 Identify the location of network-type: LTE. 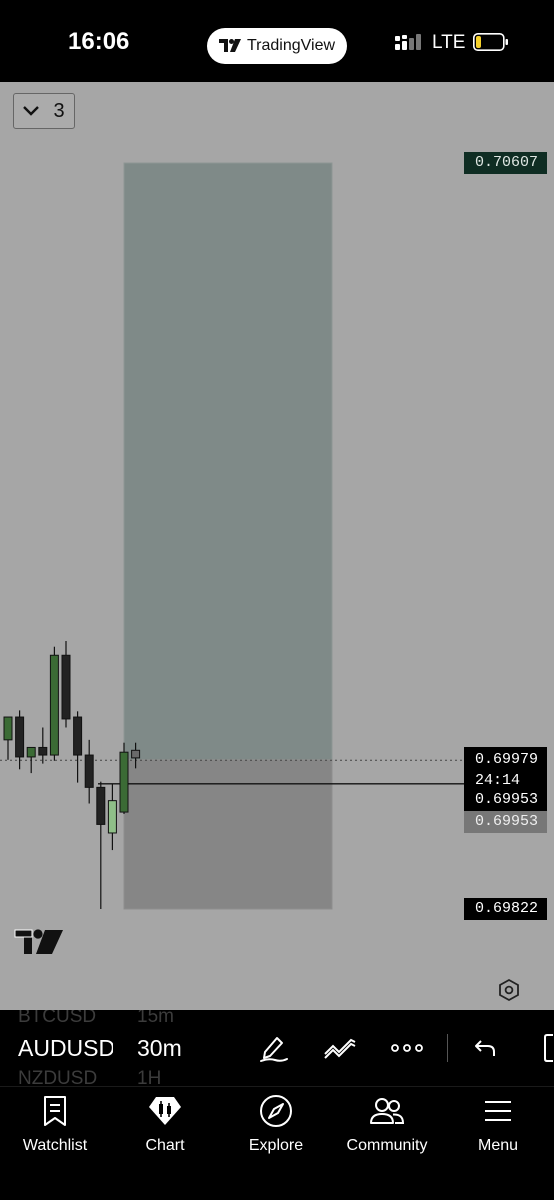
(449, 42).